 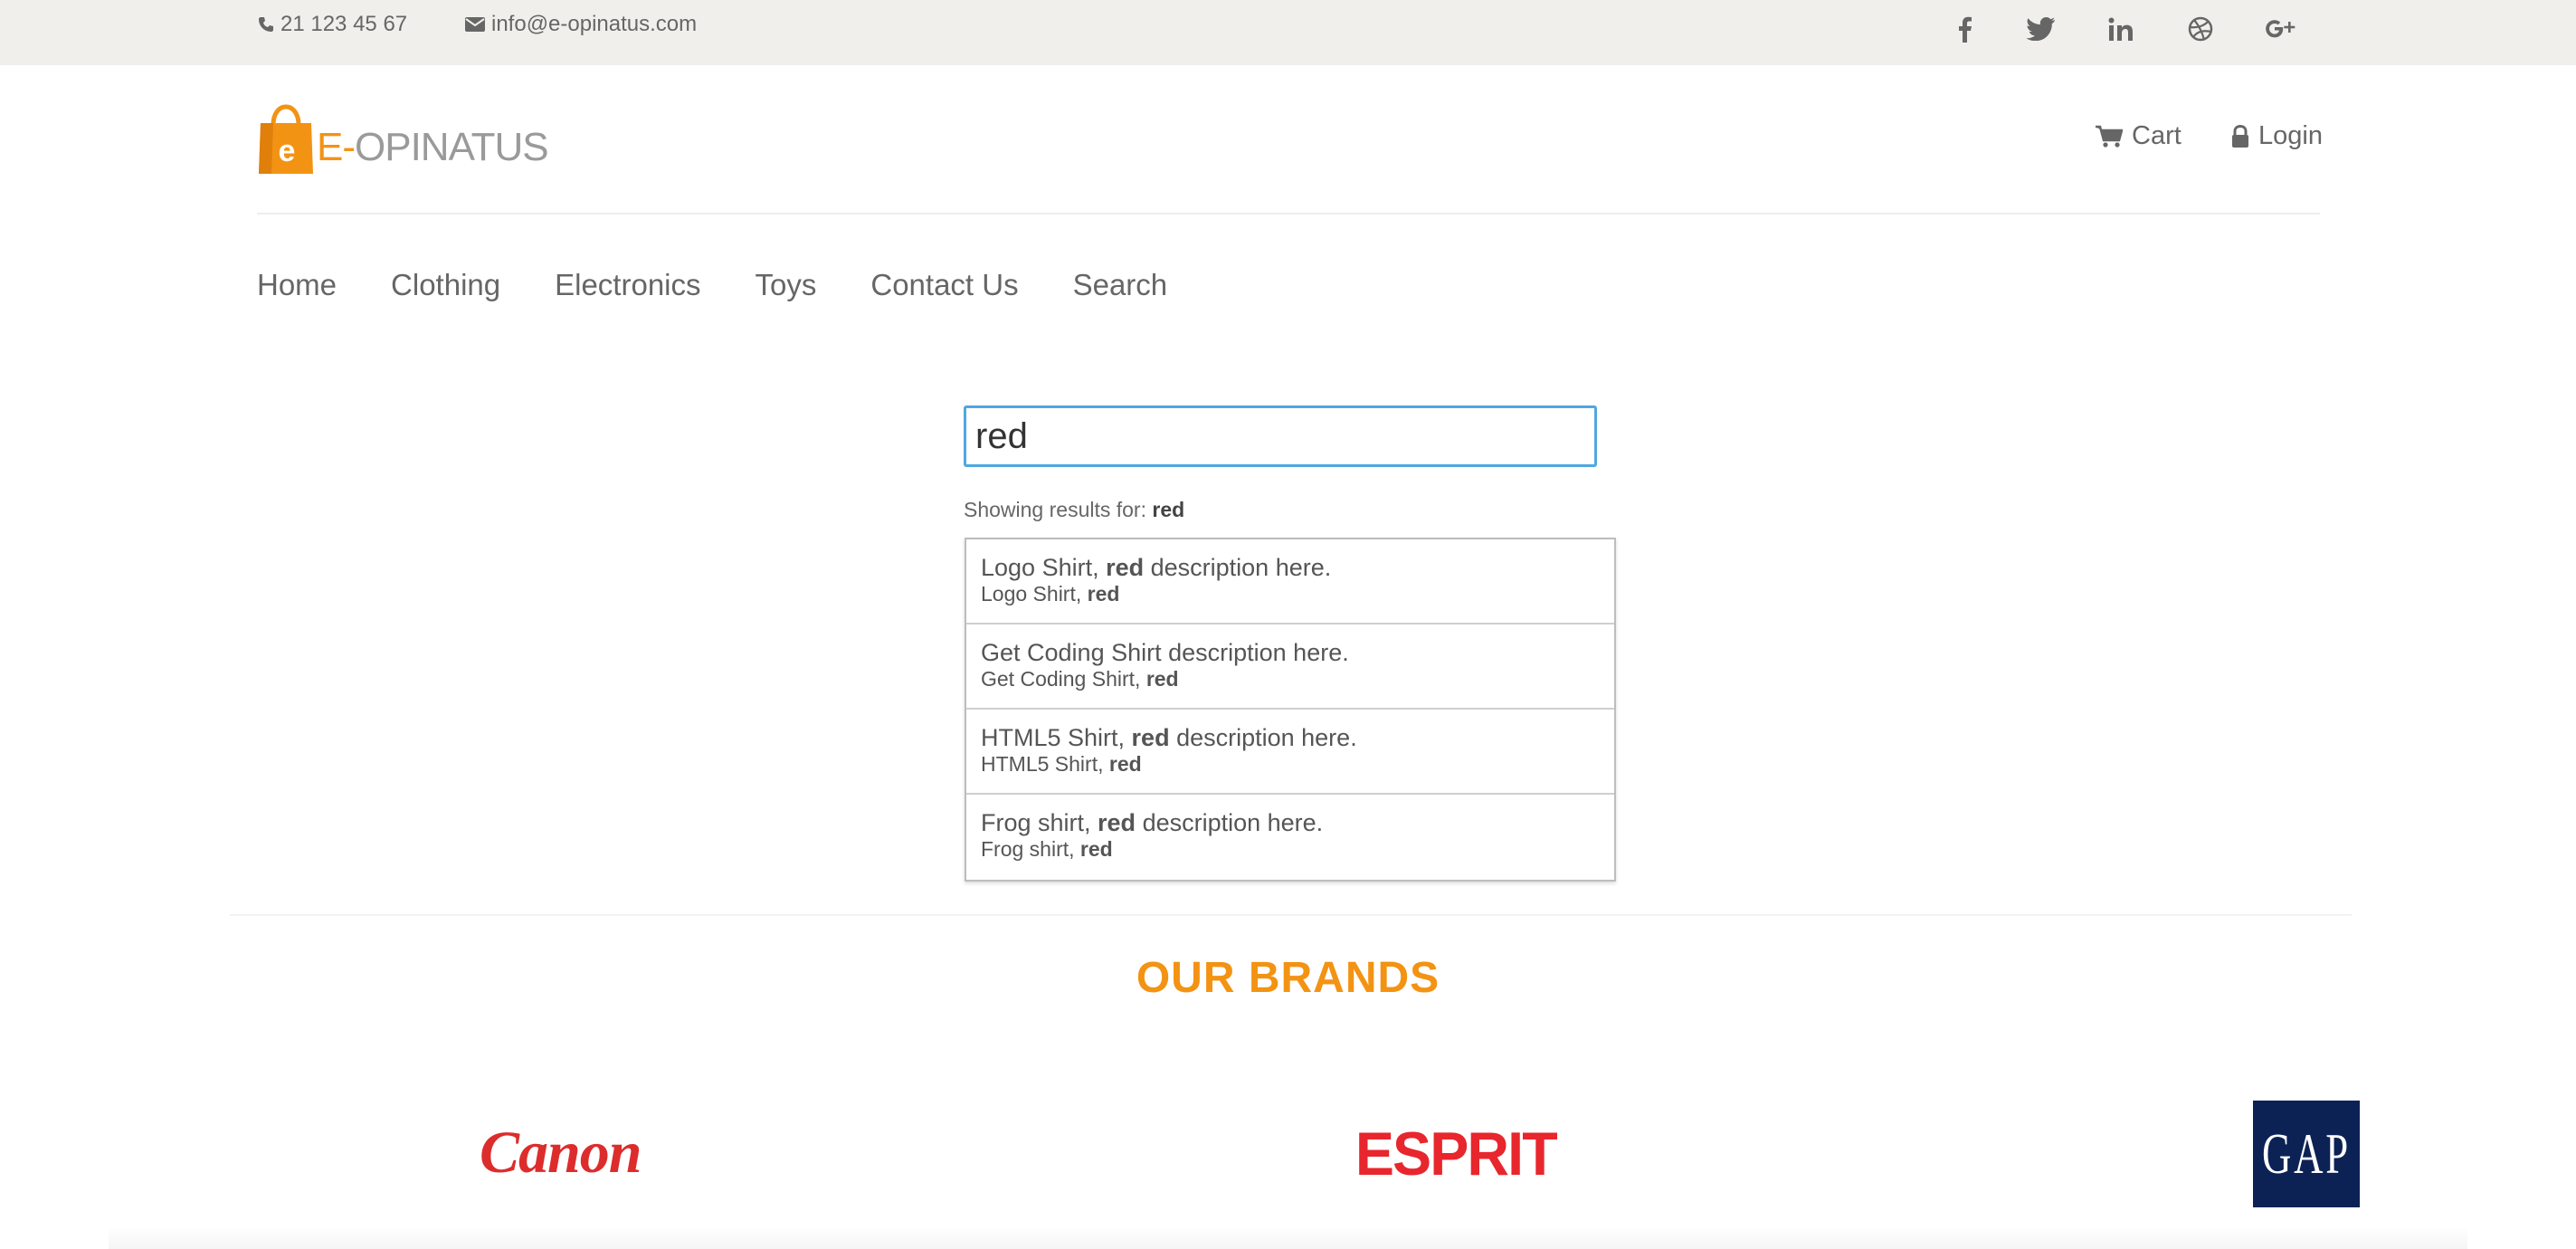 What do you see at coordinates (1288, 1237) in the screenshot?
I see `page-bottom-shadow` at bounding box center [1288, 1237].